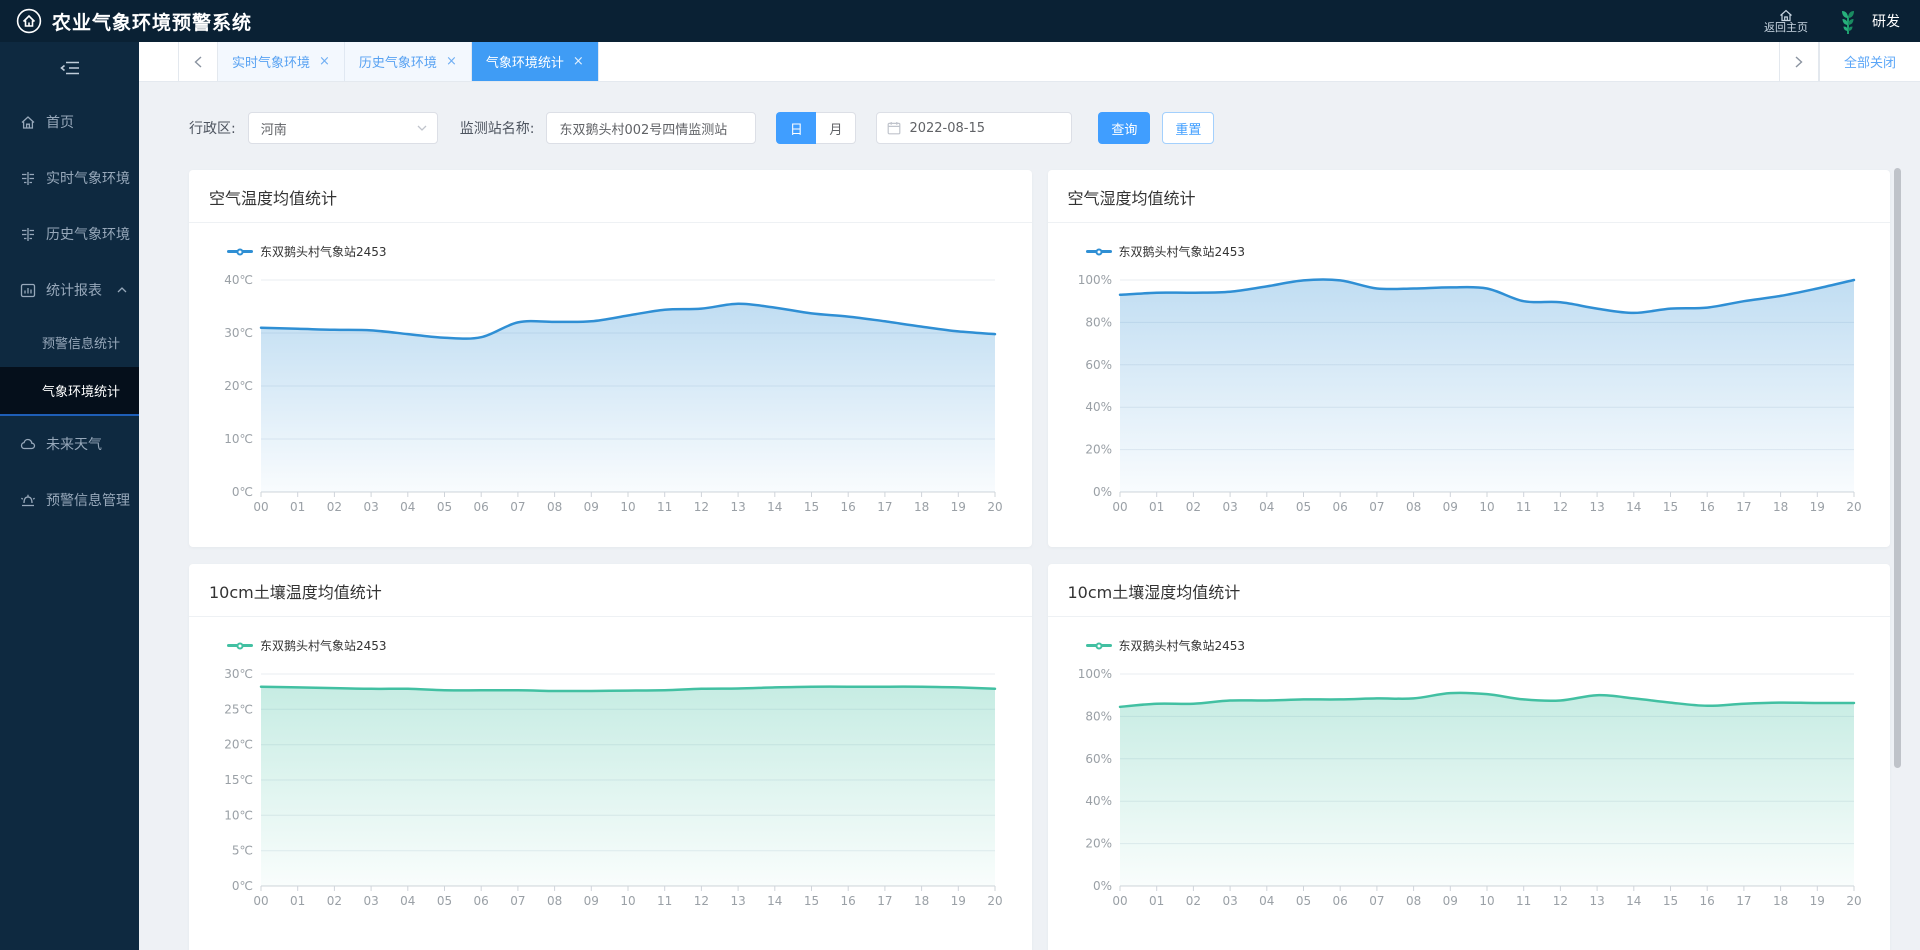 The width and height of the screenshot is (1920, 950). Describe the element at coordinates (774, 901) in the screenshot. I see `svg-text: 14` at that location.